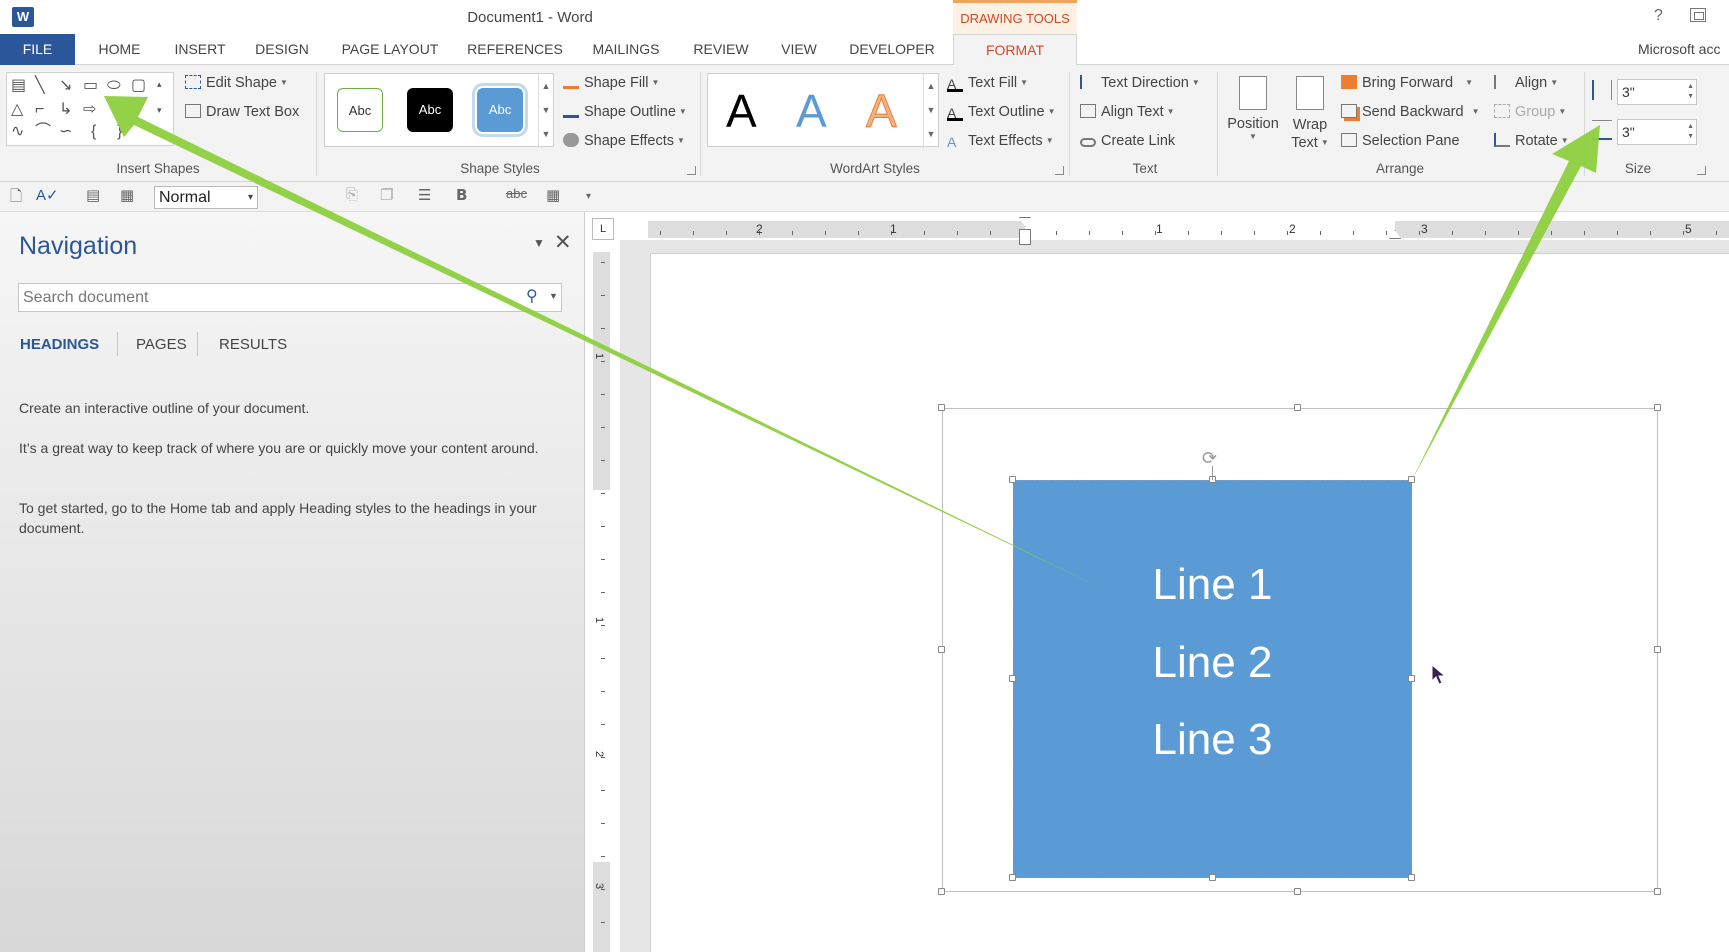  I want to click on tab-design: DESIGN, so click(282, 49).